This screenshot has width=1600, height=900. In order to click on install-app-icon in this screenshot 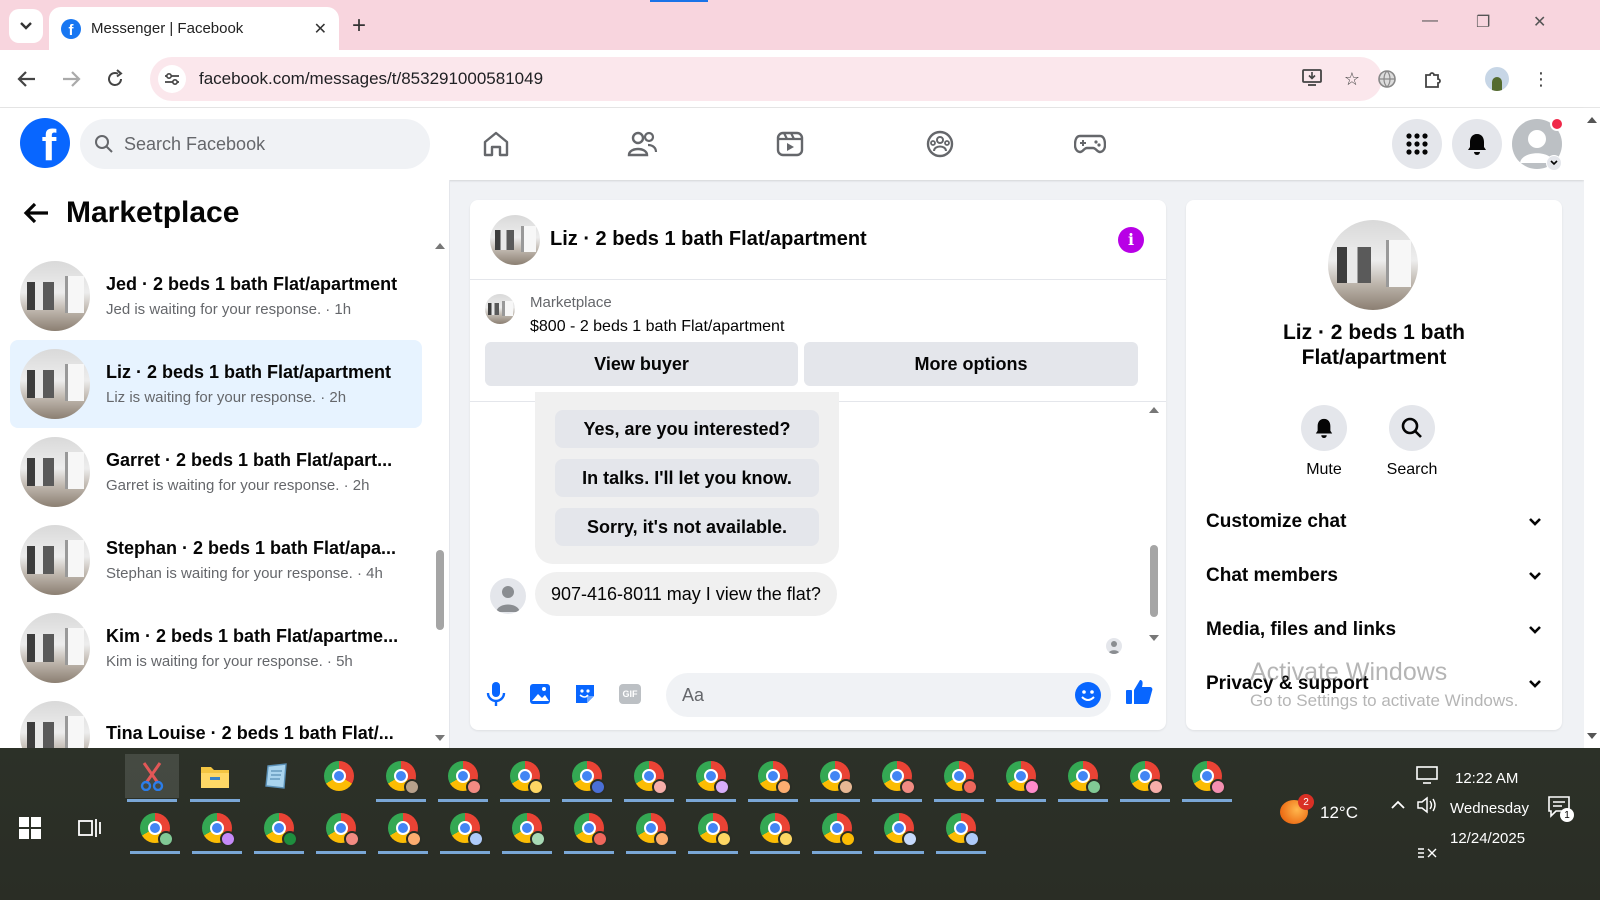, I will do `click(1311, 79)`.